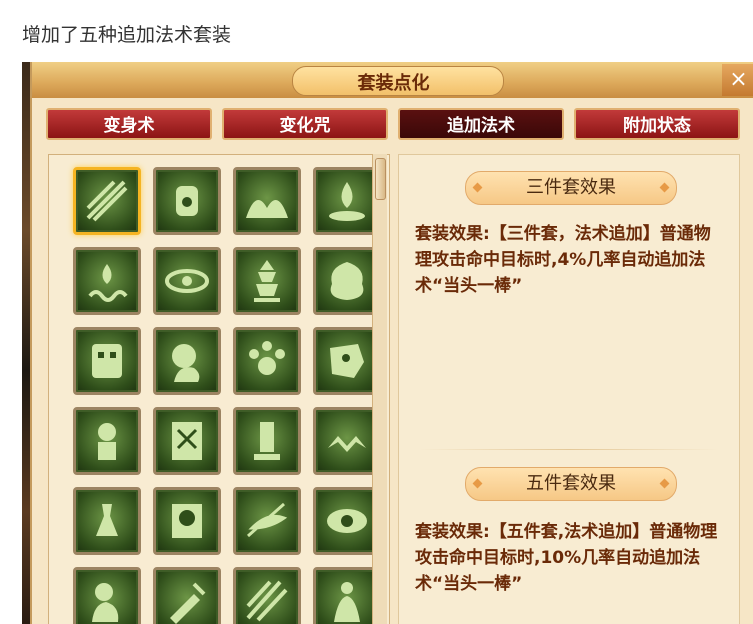 This screenshot has height=624, width=753. What do you see at coordinates (107, 521) in the screenshot?
I see `potion-icon` at bounding box center [107, 521].